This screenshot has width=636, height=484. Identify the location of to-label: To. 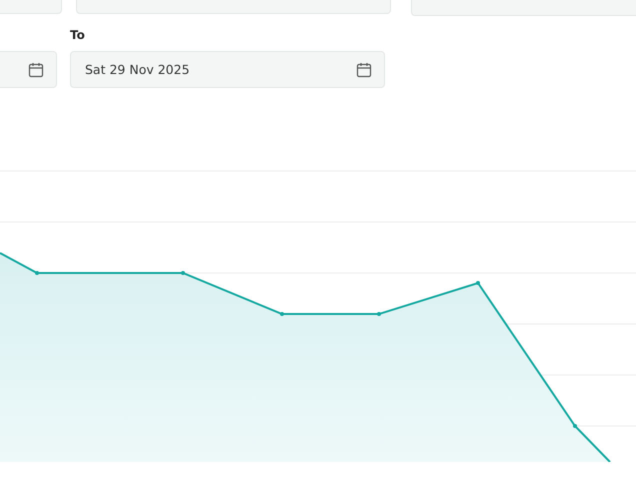
(78, 35).